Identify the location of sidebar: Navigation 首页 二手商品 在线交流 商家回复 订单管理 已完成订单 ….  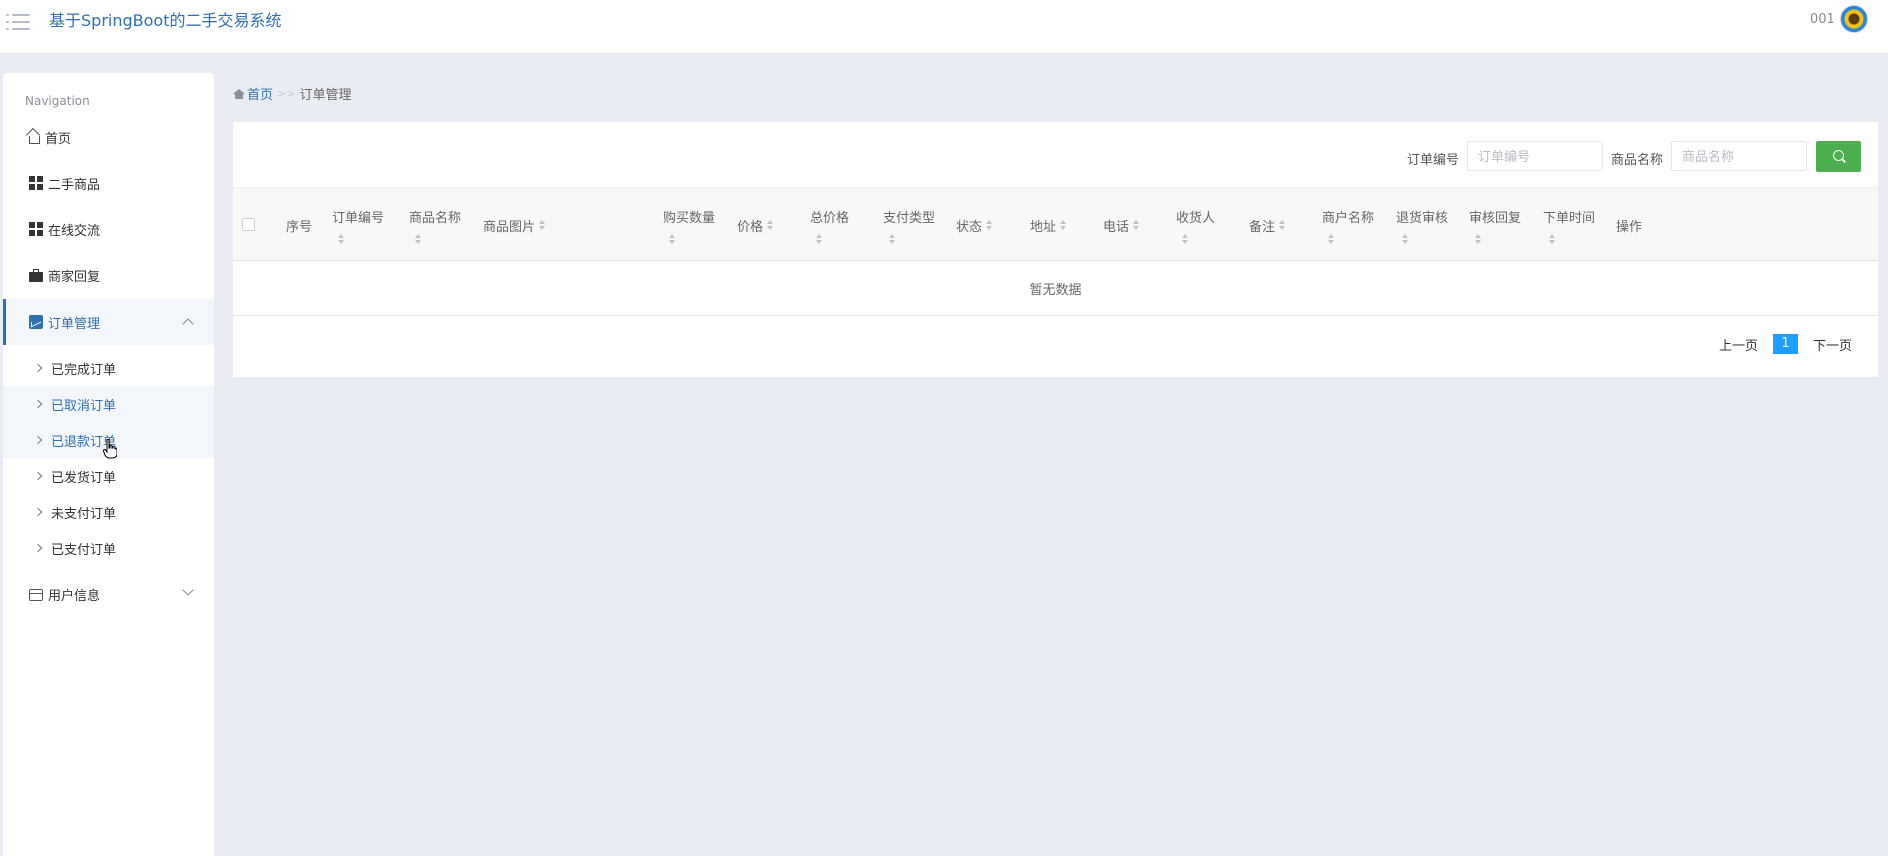
(108, 464).